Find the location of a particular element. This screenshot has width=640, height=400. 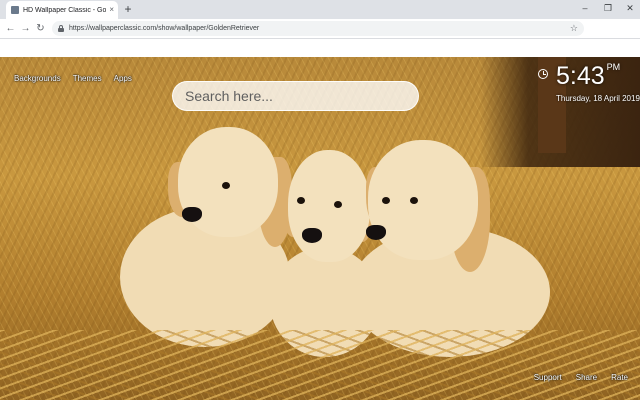

wallpaper-favicon-icon is located at coordinates (15, 10).